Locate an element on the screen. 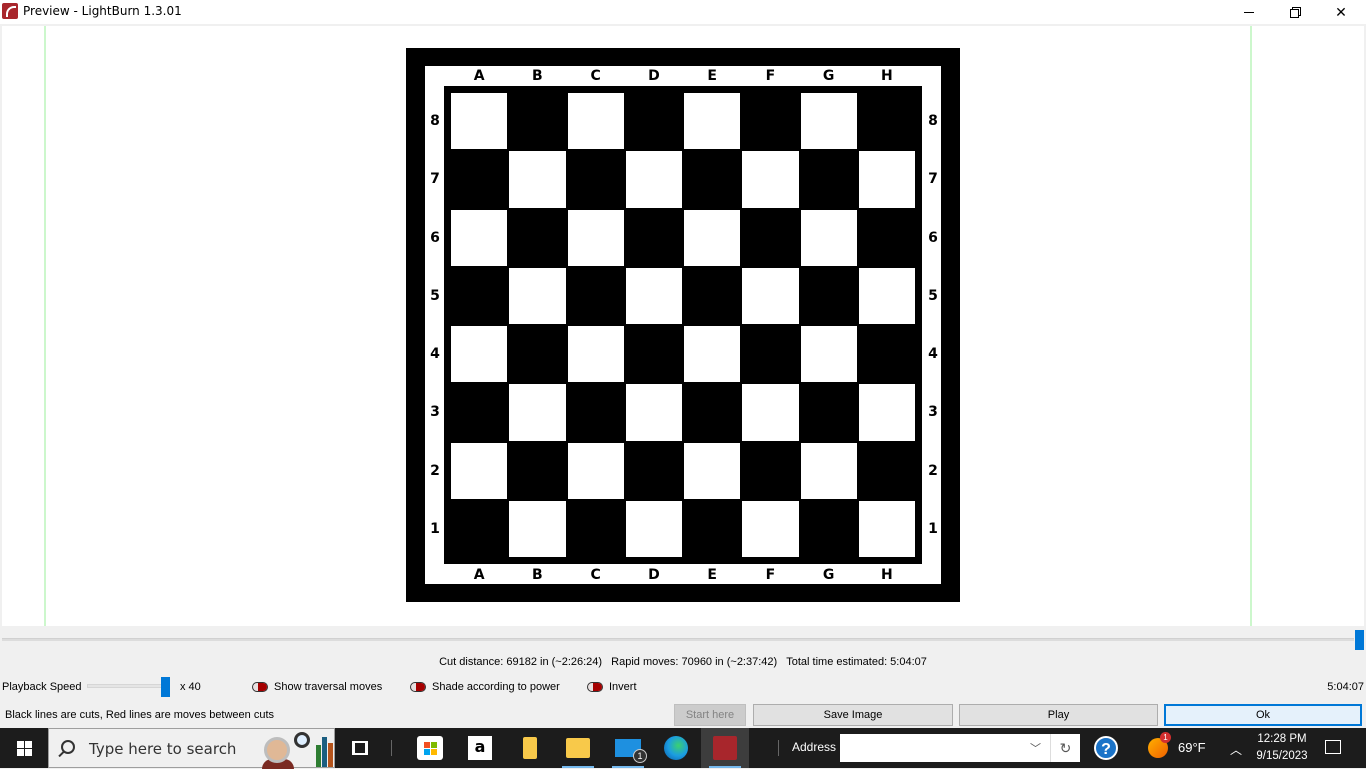 This screenshot has width=1366, height=769. square-a2 is located at coordinates (479, 470).